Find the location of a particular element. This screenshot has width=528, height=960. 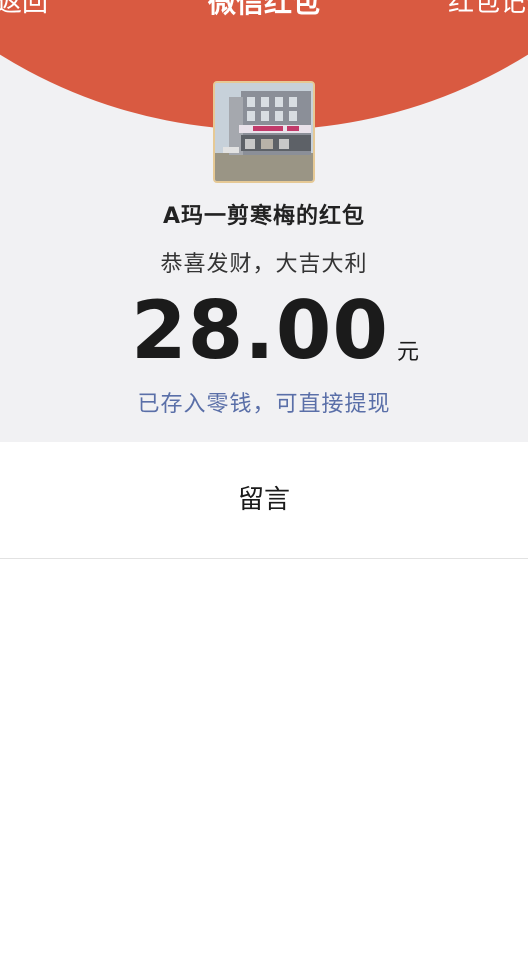

saved-to-balance-link: 已存入零钱，可直接提现 is located at coordinates (264, 402).